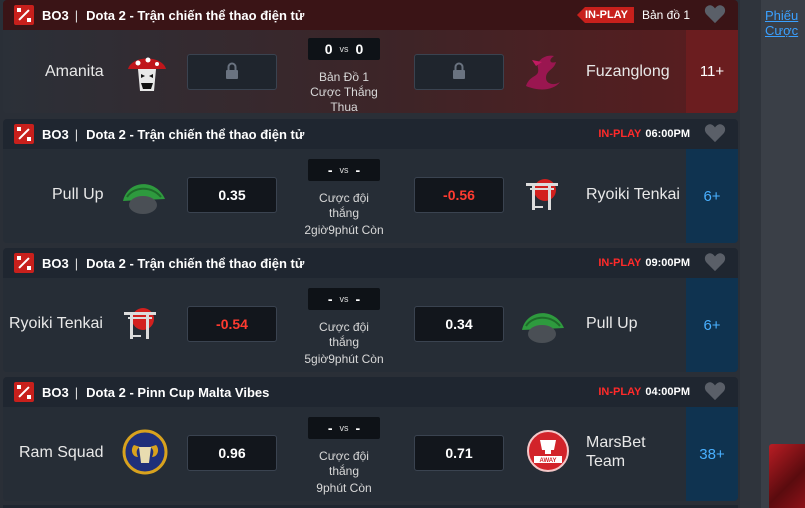 The height and width of the screenshot is (508, 805). I want to click on bet-slip-label-1: Phiếu, so click(782, 15).